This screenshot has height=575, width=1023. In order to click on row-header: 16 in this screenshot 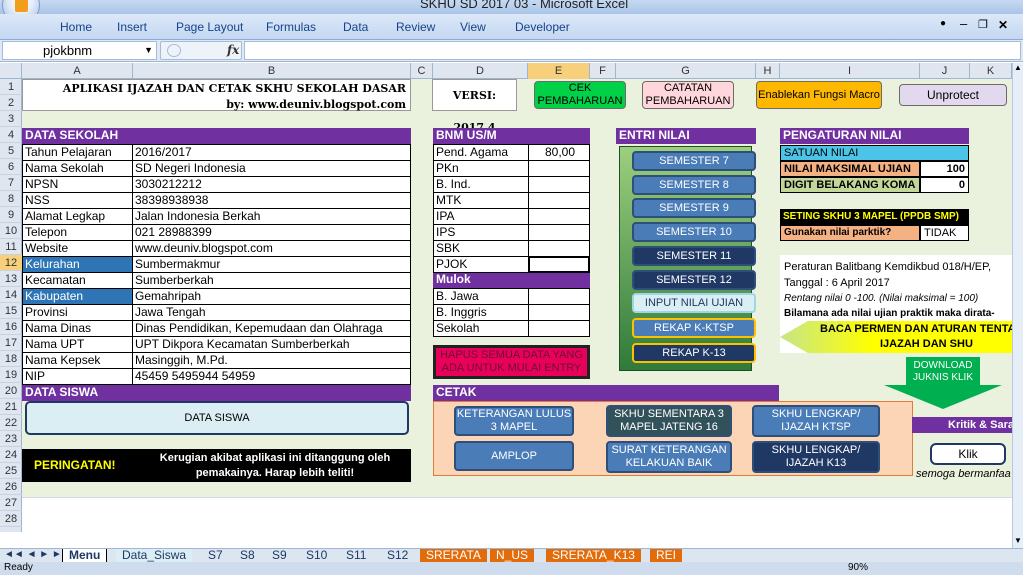, I will do `click(11, 327)`.